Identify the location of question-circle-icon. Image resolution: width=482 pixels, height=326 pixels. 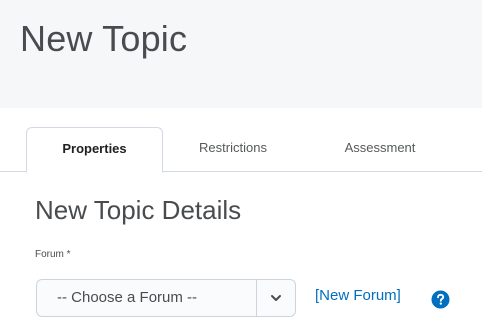
(440, 299).